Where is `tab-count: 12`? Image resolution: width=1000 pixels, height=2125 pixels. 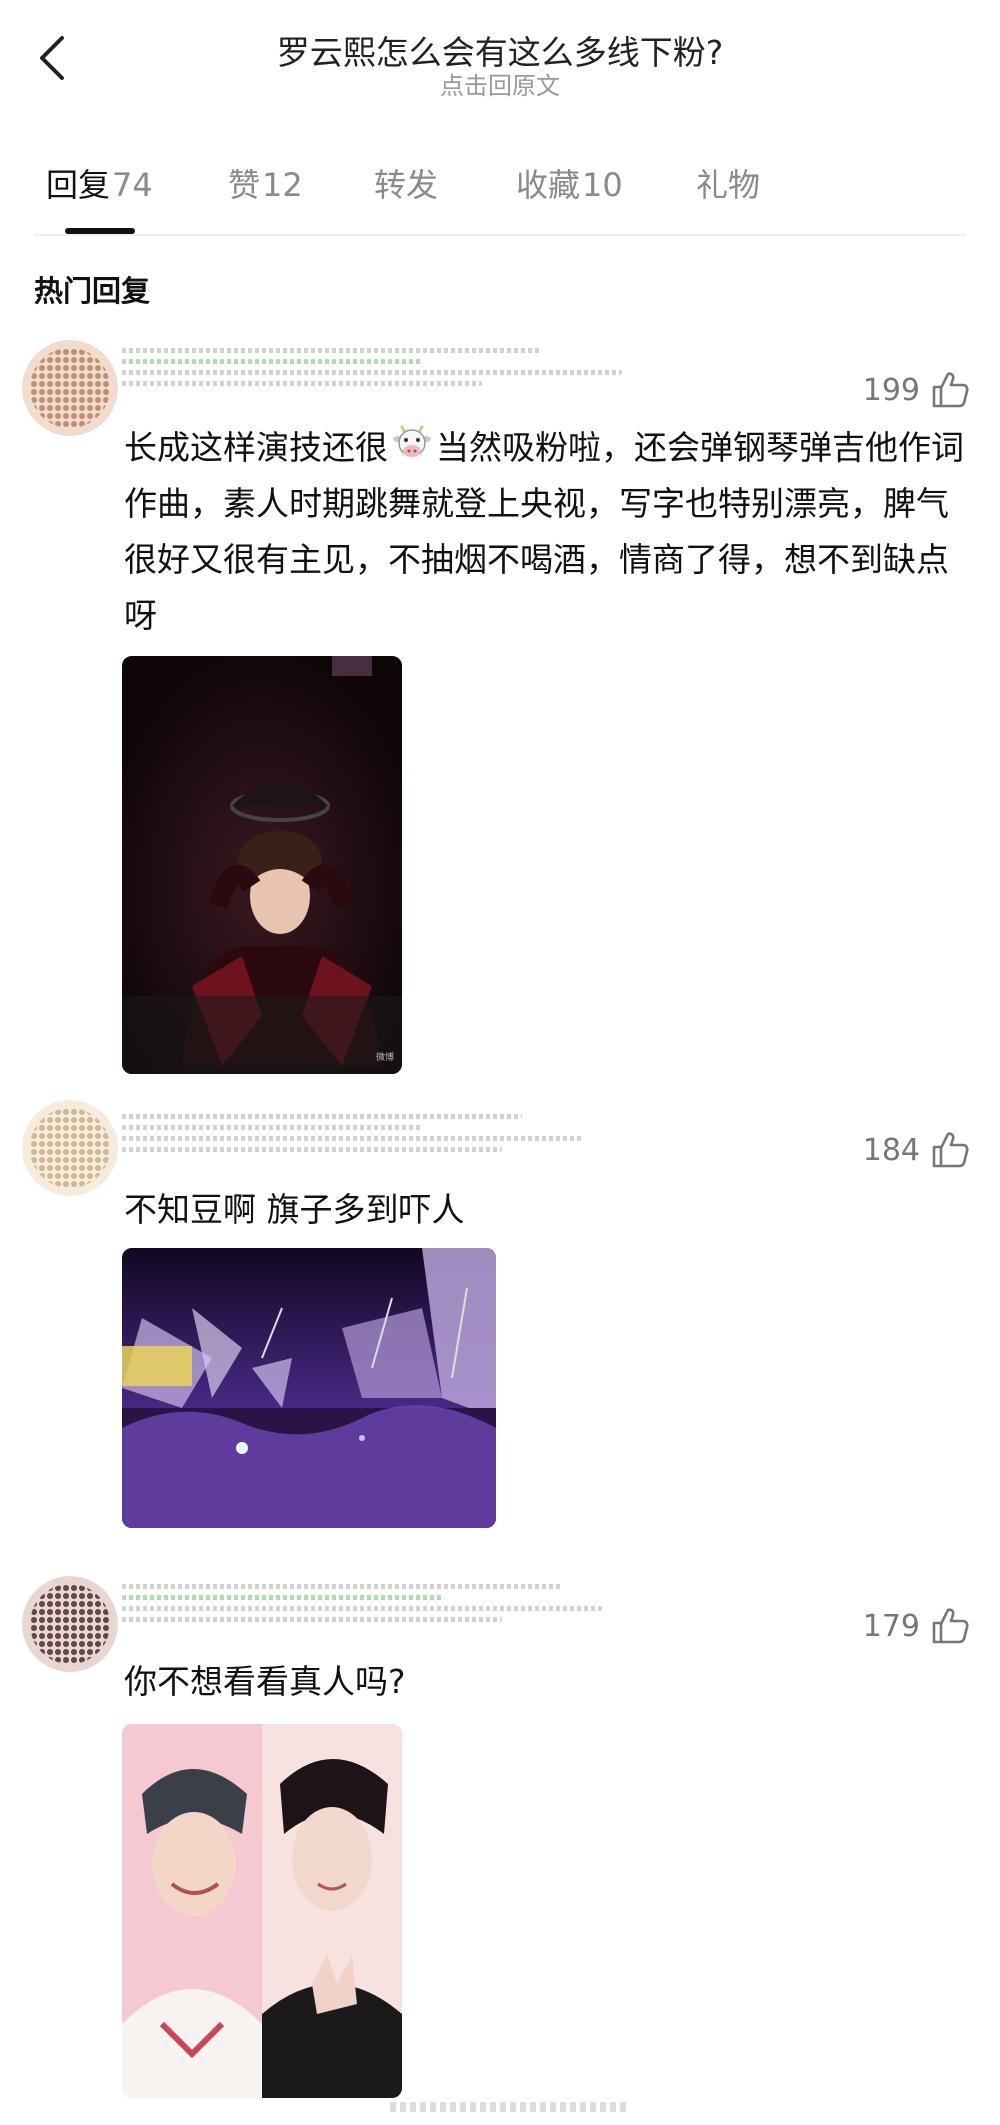
tab-count: 12 is located at coordinates (282, 185).